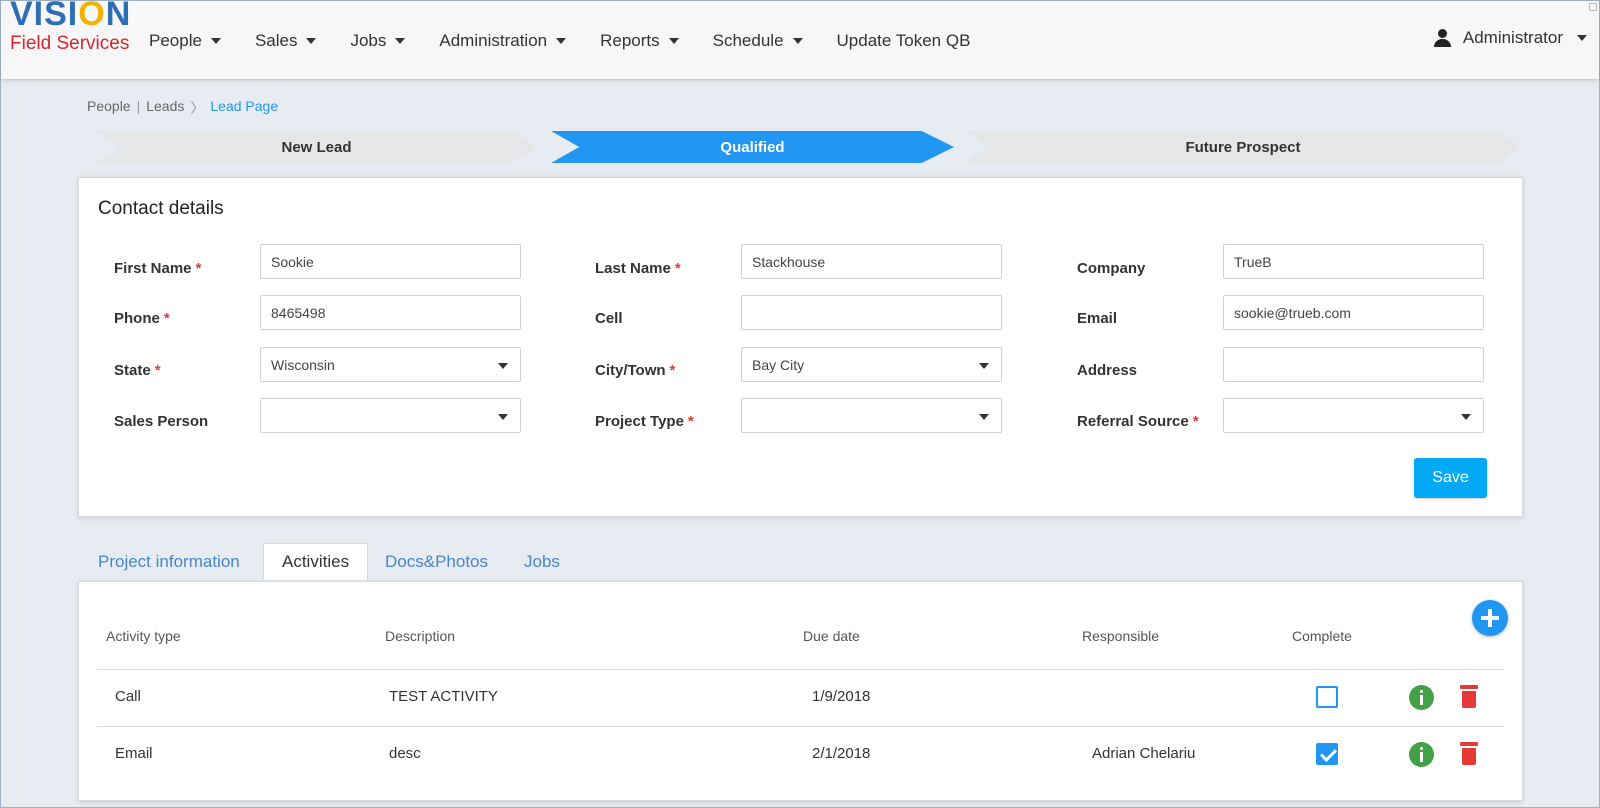 The width and height of the screenshot is (1600, 808). What do you see at coordinates (1353, 364) in the screenshot?
I see `address-field` at bounding box center [1353, 364].